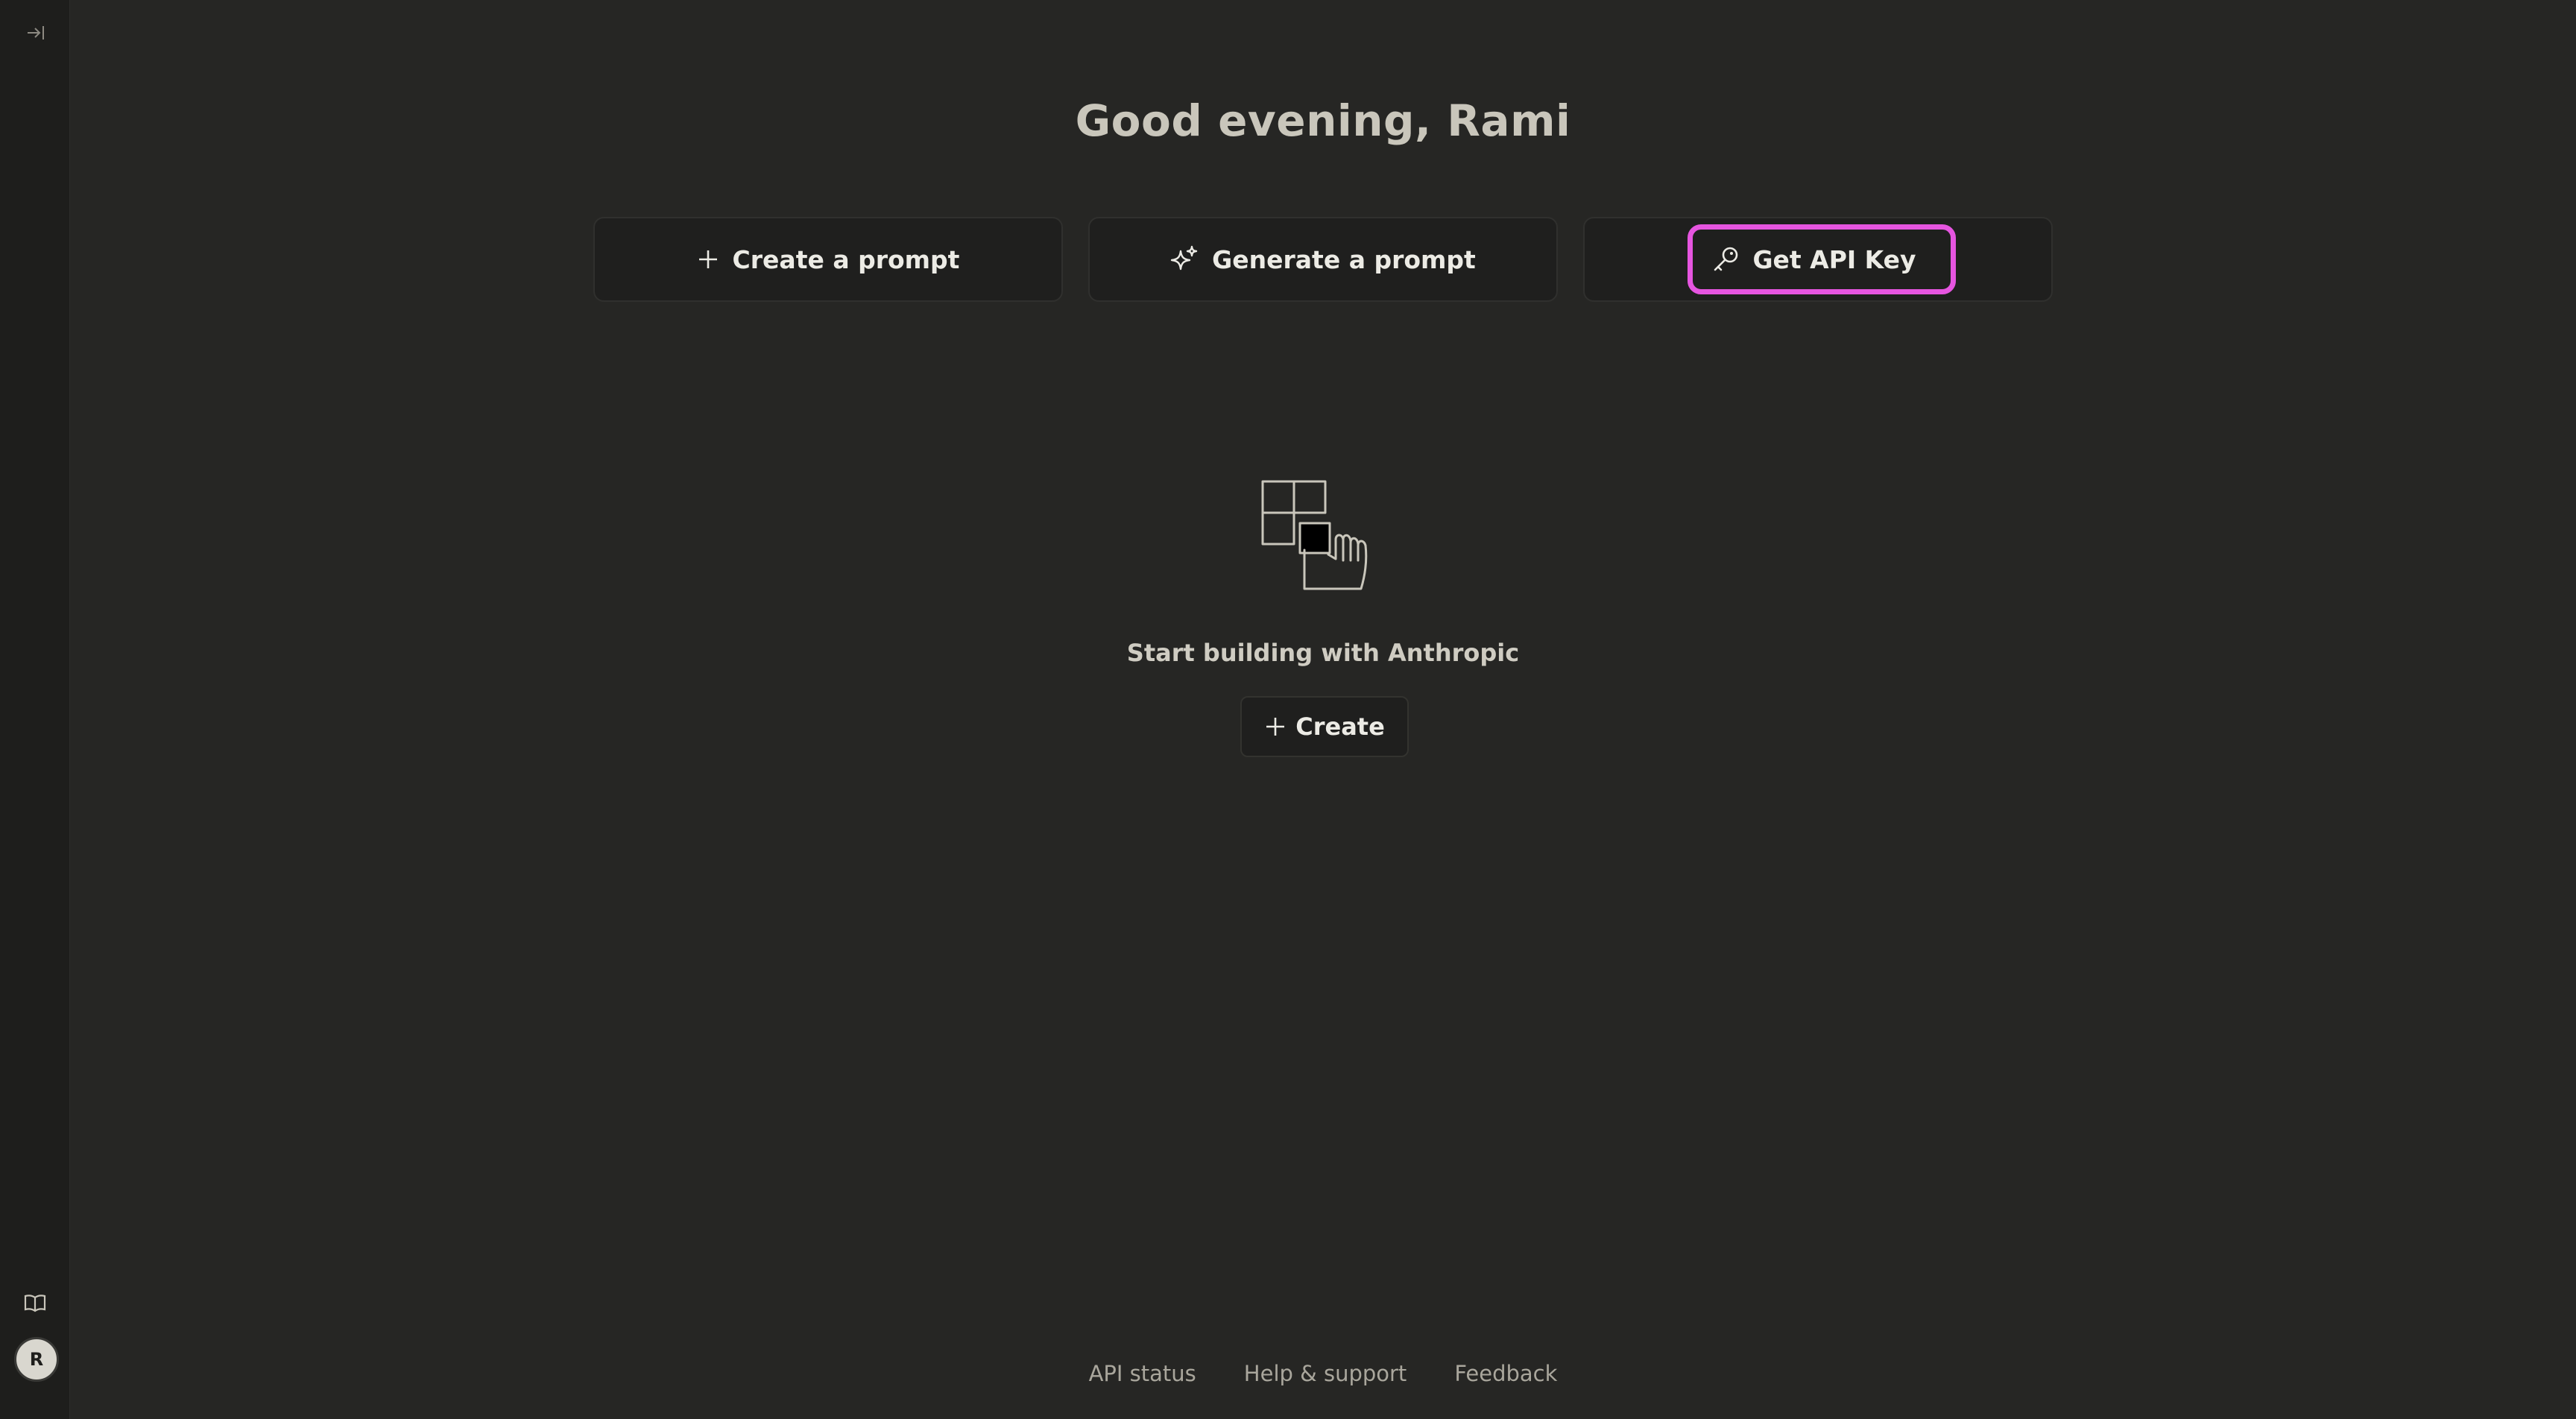 This screenshot has height=1419, width=2576. I want to click on generate-prompt-label: Generate a prompt, so click(1344, 259).